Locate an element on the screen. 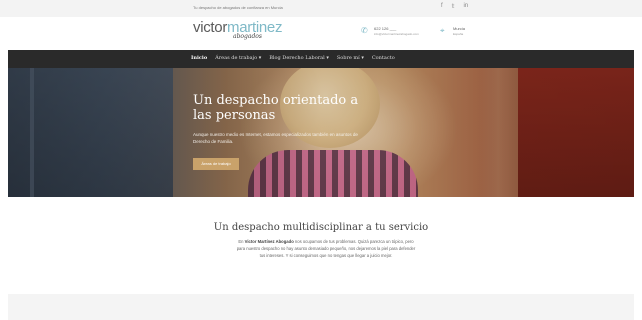 The image size is (642, 320). logo-signature: abogados is located at coordinates (247, 36).